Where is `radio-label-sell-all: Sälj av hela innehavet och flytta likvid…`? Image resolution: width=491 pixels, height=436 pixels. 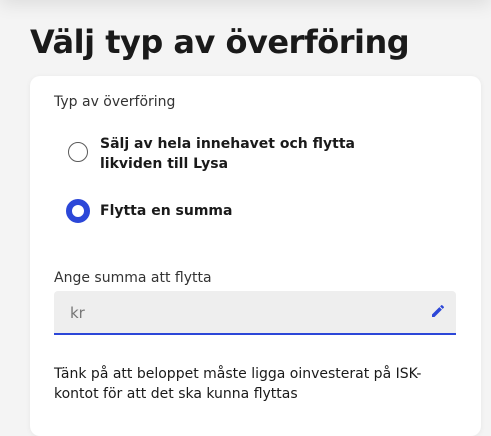 radio-label-sell-all: Sälj av hela innehavet och flytta likvid… is located at coordinates (227, 154).